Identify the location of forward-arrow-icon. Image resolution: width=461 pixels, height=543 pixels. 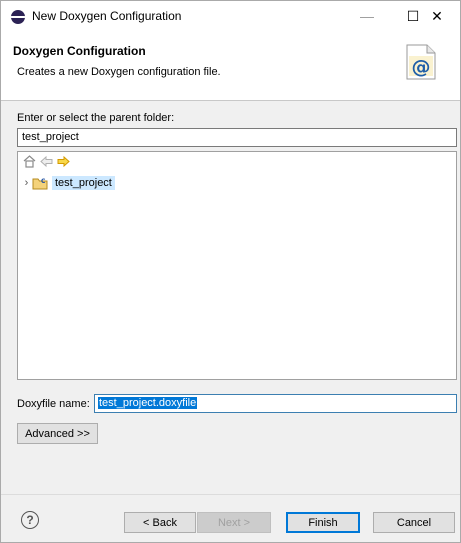
(63, 161).